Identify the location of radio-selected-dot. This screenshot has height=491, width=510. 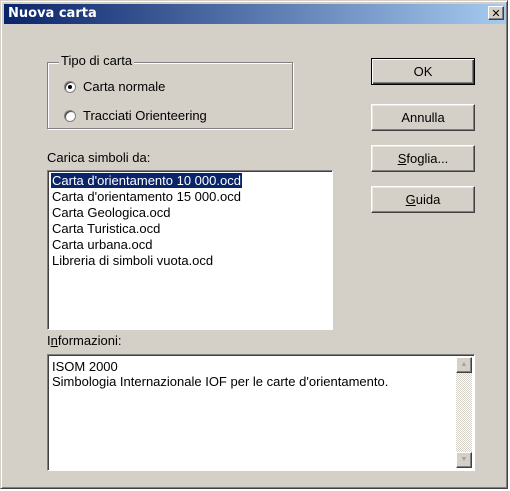
(70, 87).